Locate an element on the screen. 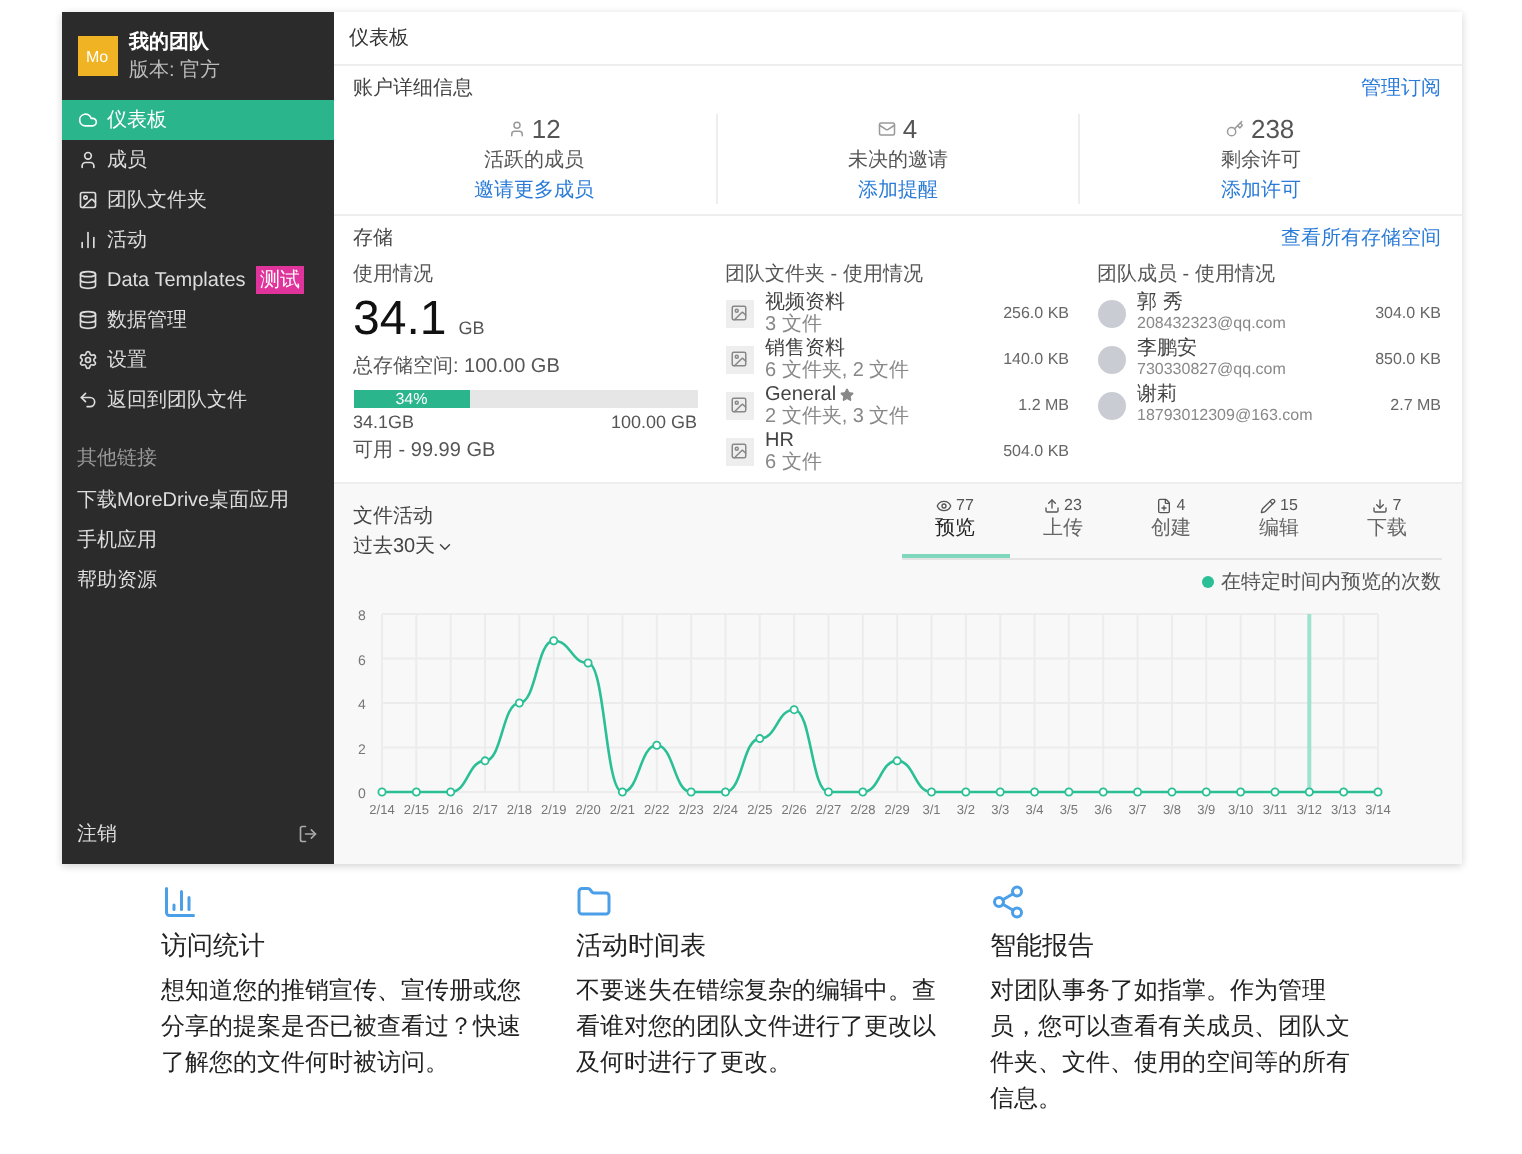 Image resolution: width=1522 pixels, height=1154 pixels. activity-tab: 7 下载 is located at coordinates (1387, 527).